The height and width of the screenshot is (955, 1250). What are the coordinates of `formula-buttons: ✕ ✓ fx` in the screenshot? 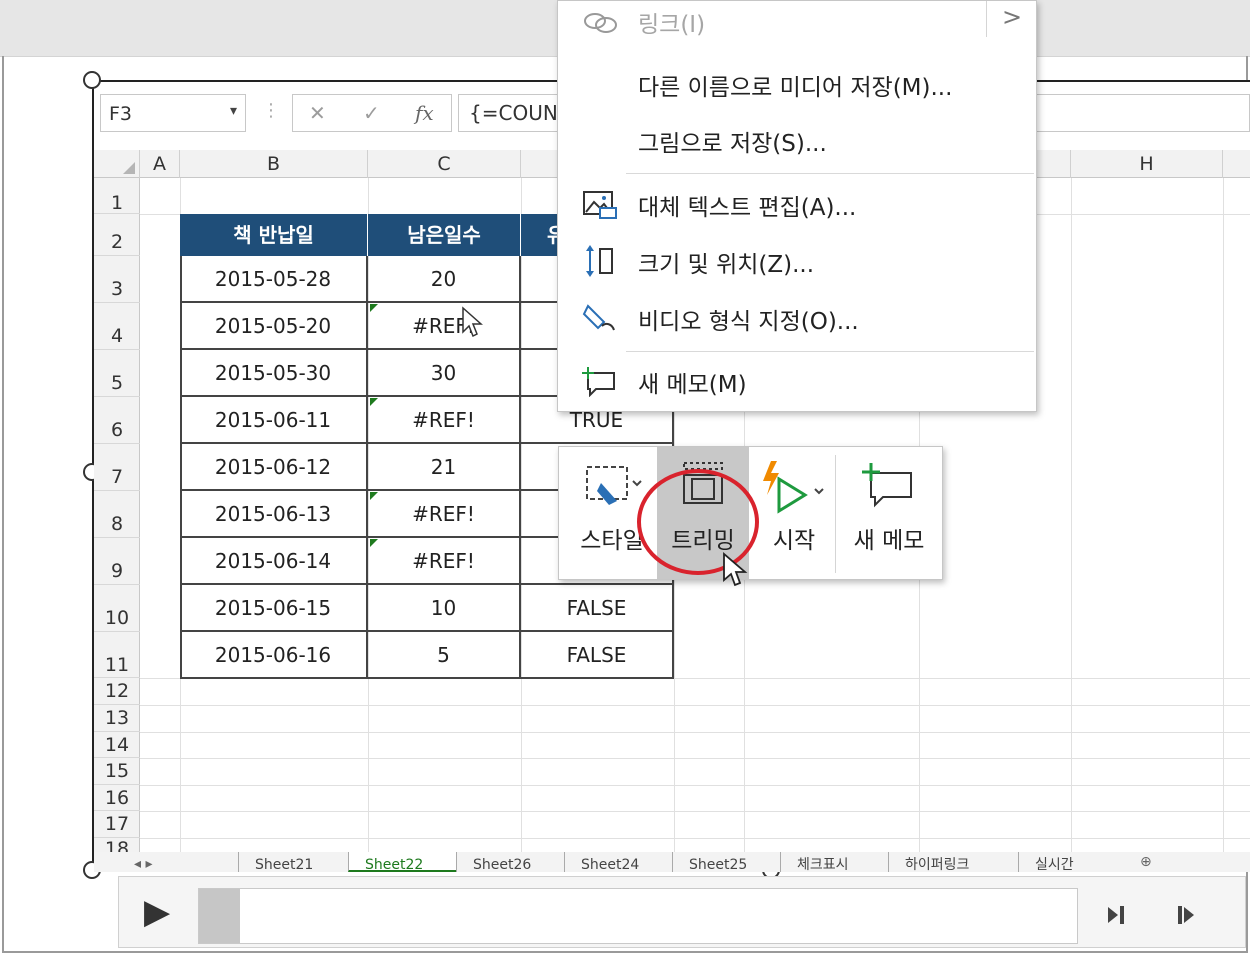 It's located at (372, 113).